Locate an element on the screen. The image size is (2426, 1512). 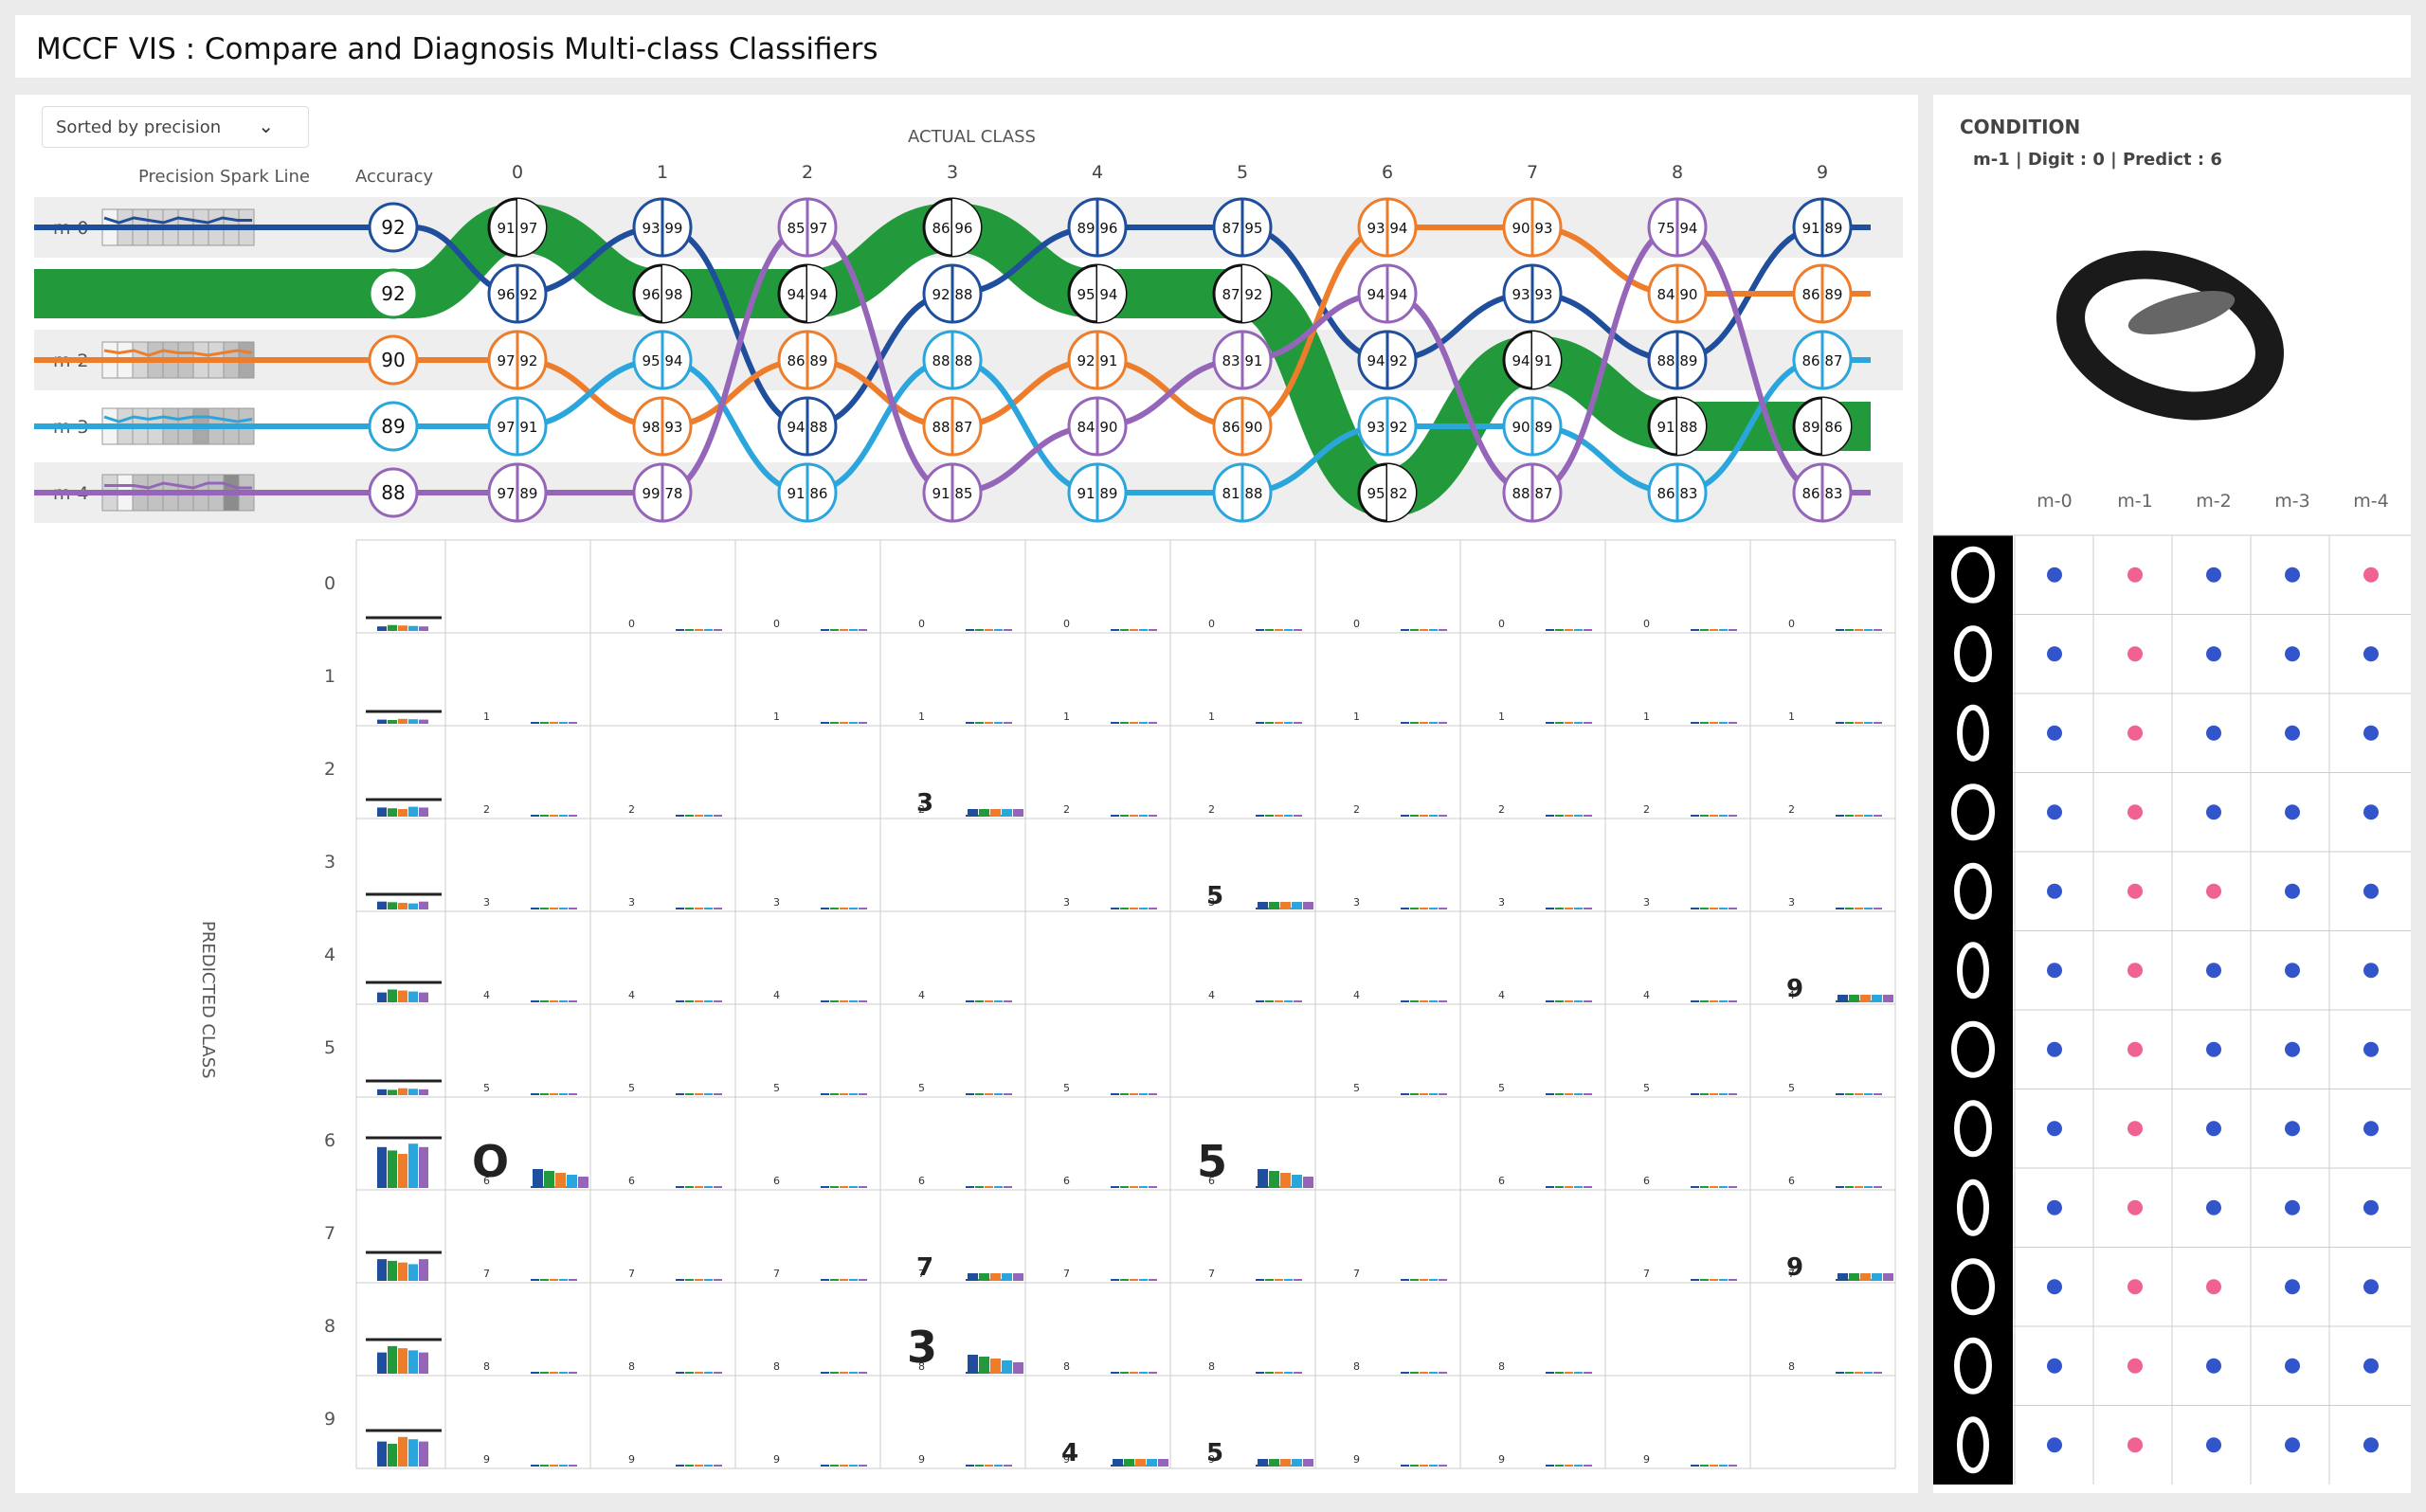
misclassified-digit-image: 4 is located at coordinates (1069, 1453).